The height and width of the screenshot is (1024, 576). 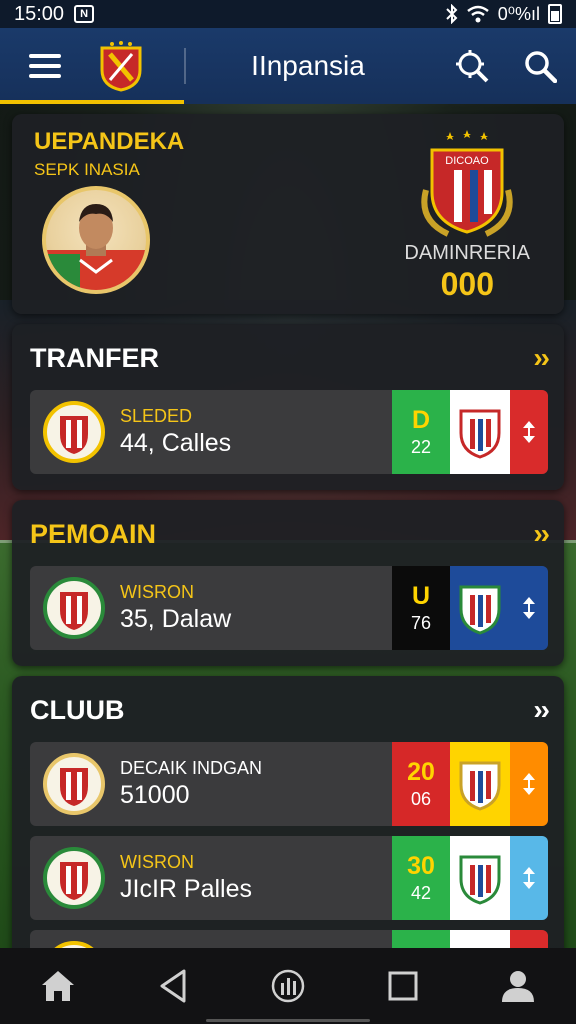 I want to click on list-item: WISRON 35, Dalaw U 76, so click(x=289, y=608).